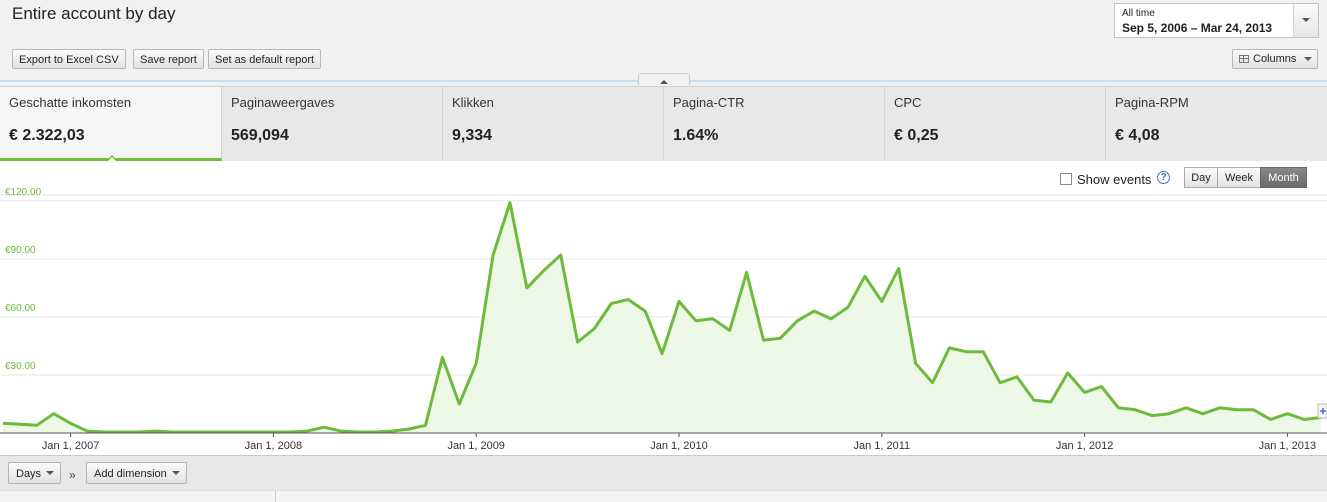  What do you see at coordinates (664, 79) in the screenshot?
I see `collapse-toggle` at bounding box center [664, 79].